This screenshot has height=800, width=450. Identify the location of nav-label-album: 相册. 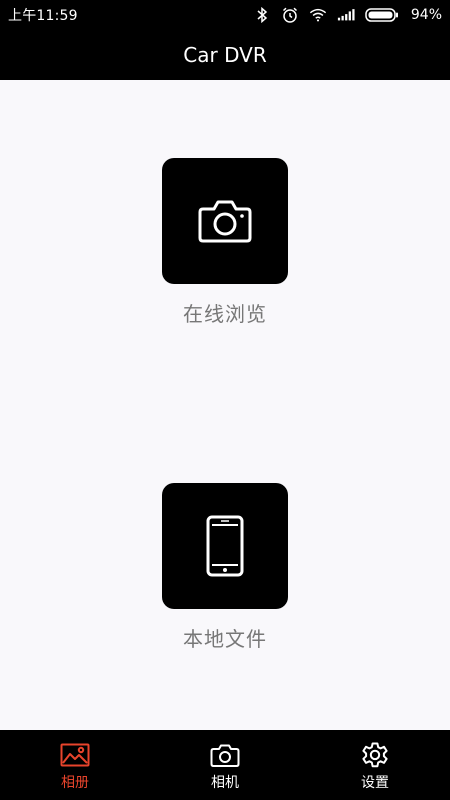
(75, 783).